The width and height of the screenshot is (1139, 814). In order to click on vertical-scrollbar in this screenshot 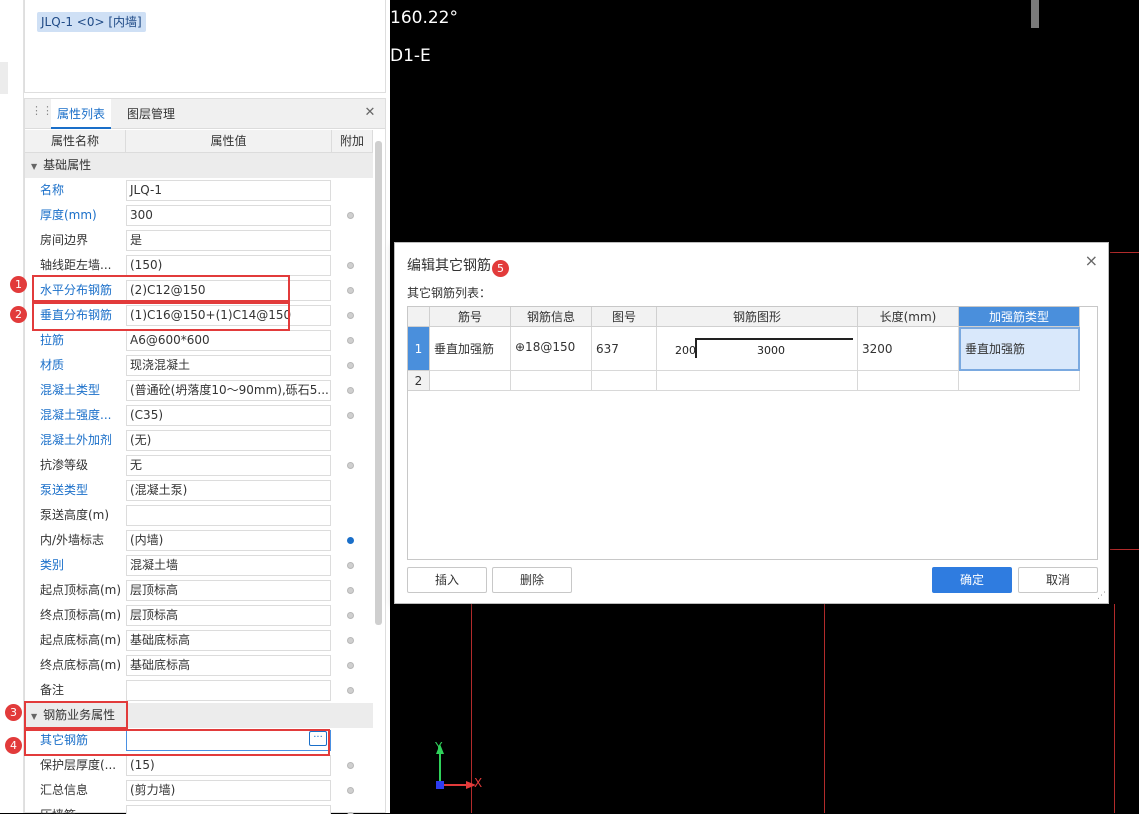, I will do `click(378, 383)`.